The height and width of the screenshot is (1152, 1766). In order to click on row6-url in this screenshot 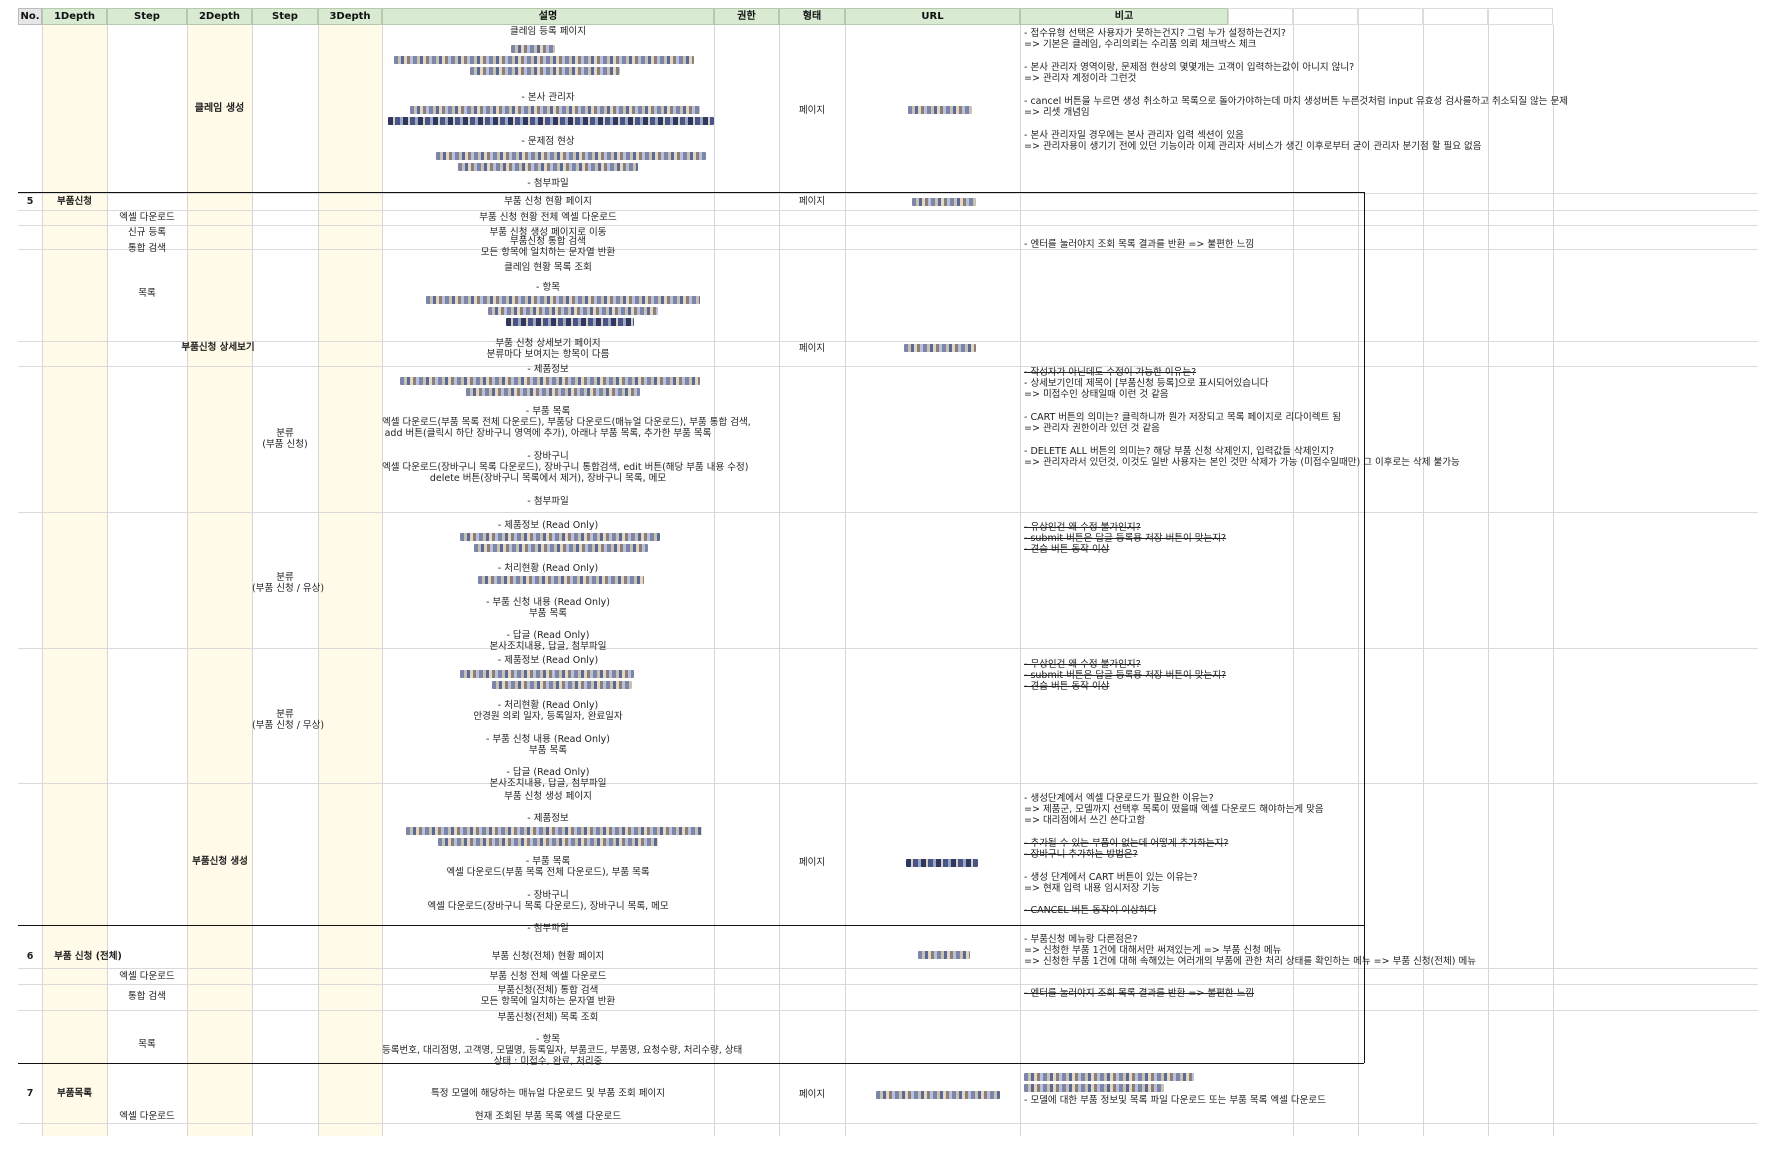, I will do `click(944, 955)`.